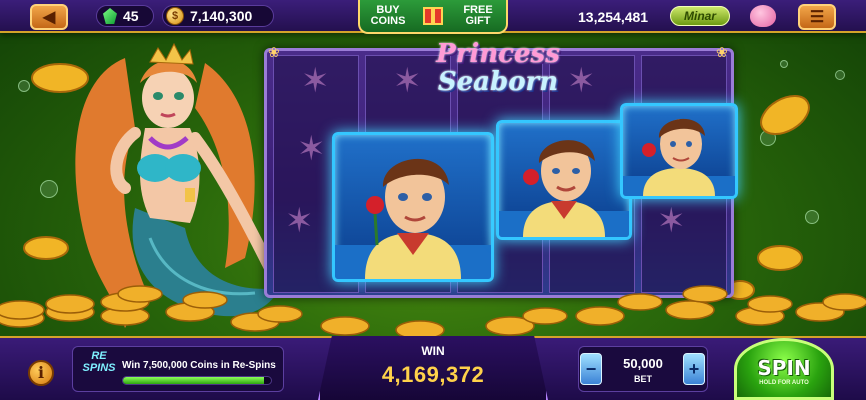 The height and width of the screenshot is (400, 866). I want to click on bet-amount: 50,000, so click(643, 363).